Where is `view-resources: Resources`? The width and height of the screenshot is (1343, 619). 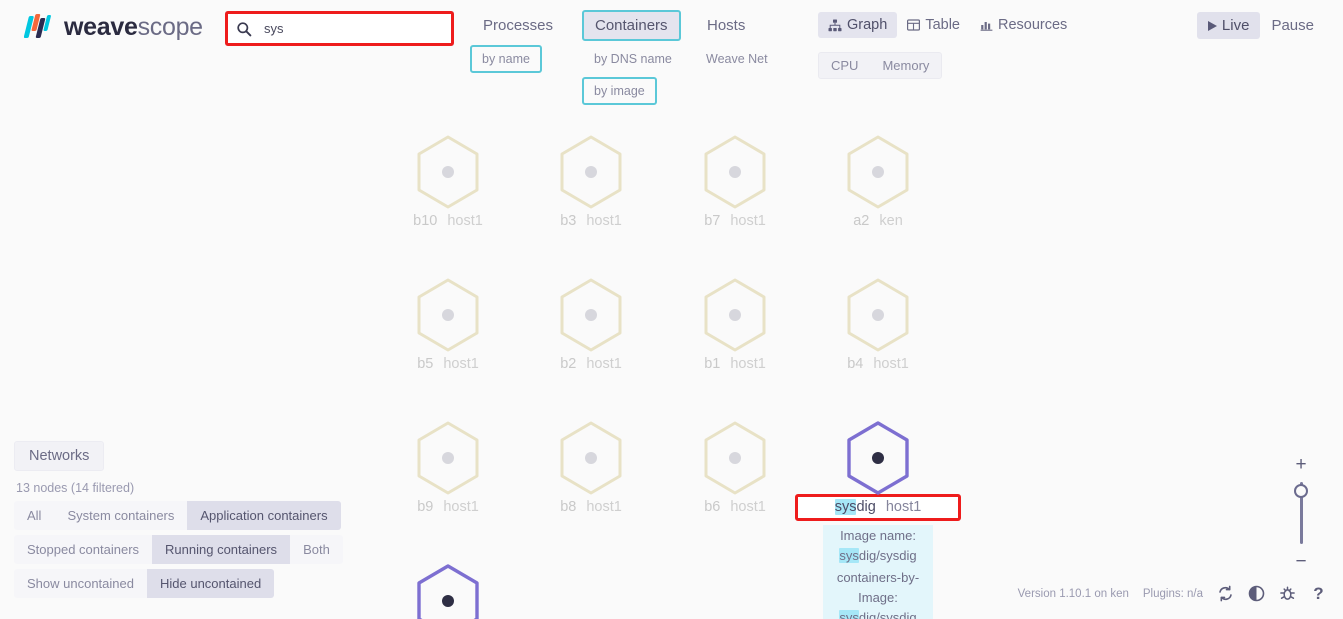
view-resources: Resources is located at coordinates (1023, 25).